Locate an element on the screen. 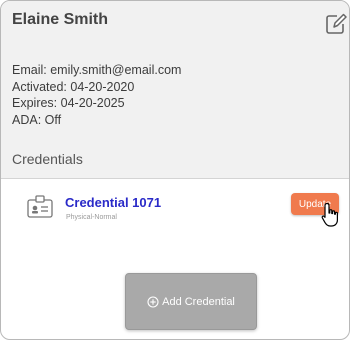 The width and height of the screenshot is (354, 345). expires-text: Expires: 04-20-2025 is located at coordinates (68, 103).